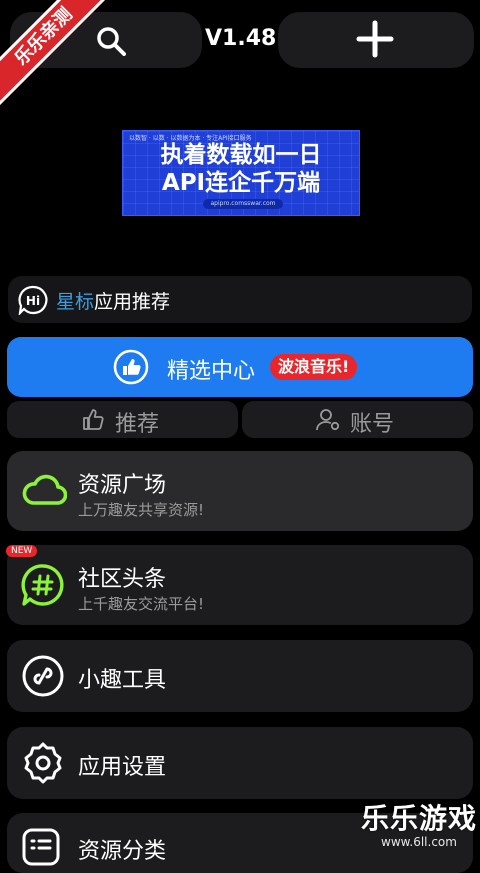  What do you see at coordinates (190, 138) in the screenshot?
I see `banner-top-text: 以数智 · 以数 · 以数据为本 · 专注API接口服务` at bounding box center [190, 138].